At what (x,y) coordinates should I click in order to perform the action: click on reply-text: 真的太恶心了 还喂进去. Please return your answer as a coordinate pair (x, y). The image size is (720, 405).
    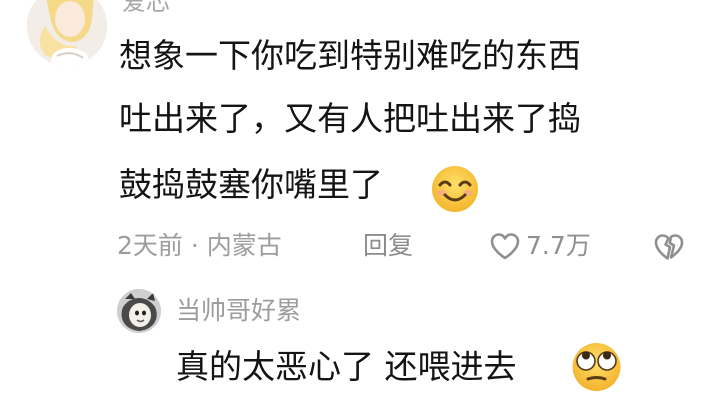
    Looking at the image, I should click on (346, 366).